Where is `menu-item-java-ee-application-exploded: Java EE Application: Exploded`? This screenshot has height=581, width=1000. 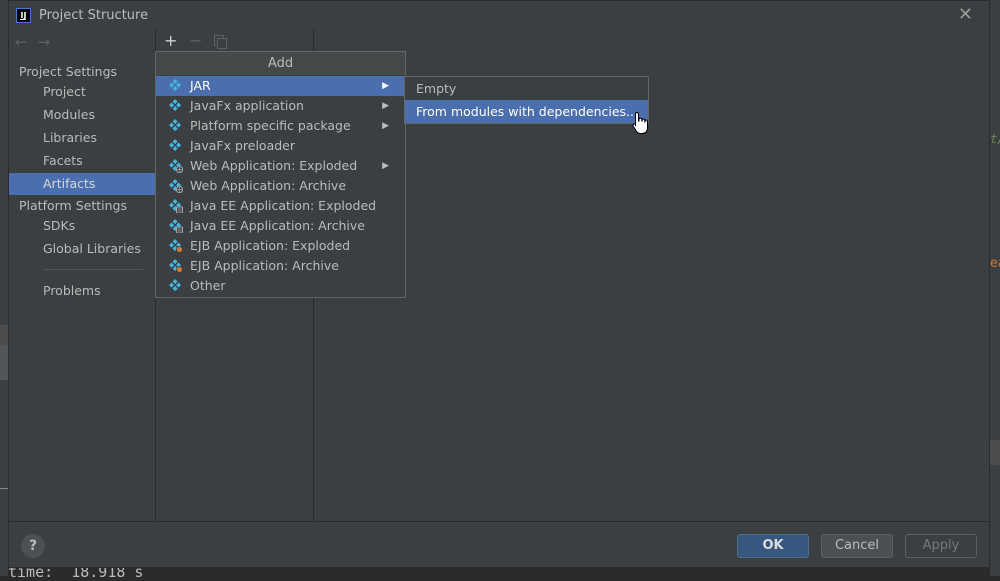
menu-item-java-ee-application-exploded: Java EE Application: Exploded is located at coordinates (280, 206).